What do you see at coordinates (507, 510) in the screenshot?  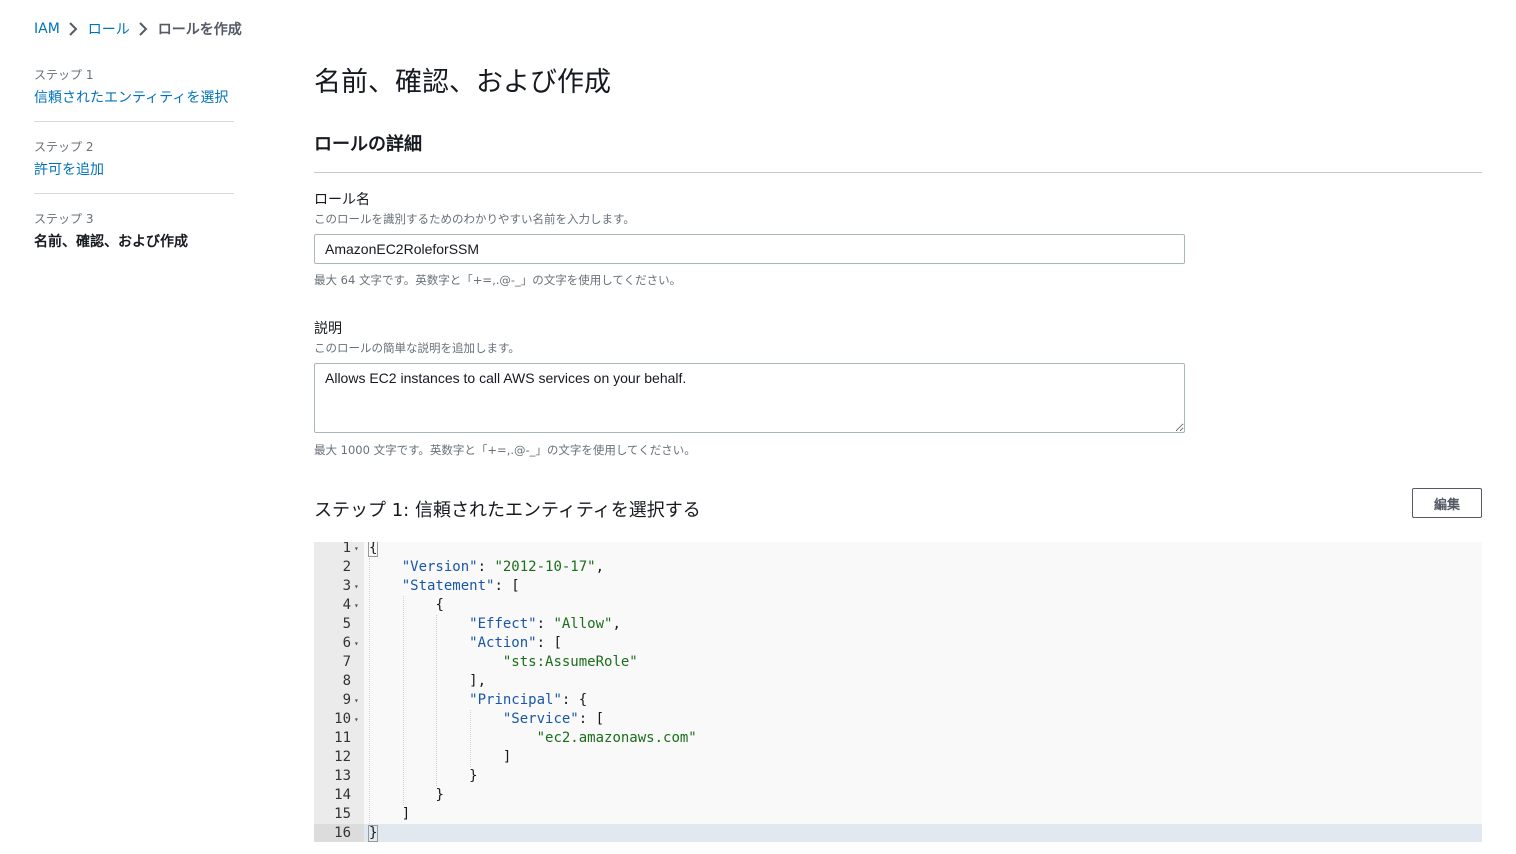 I see `trust-step-title: ステップ 1: 信頼されたエンティティを選択する` at bounding box center [507, 510].